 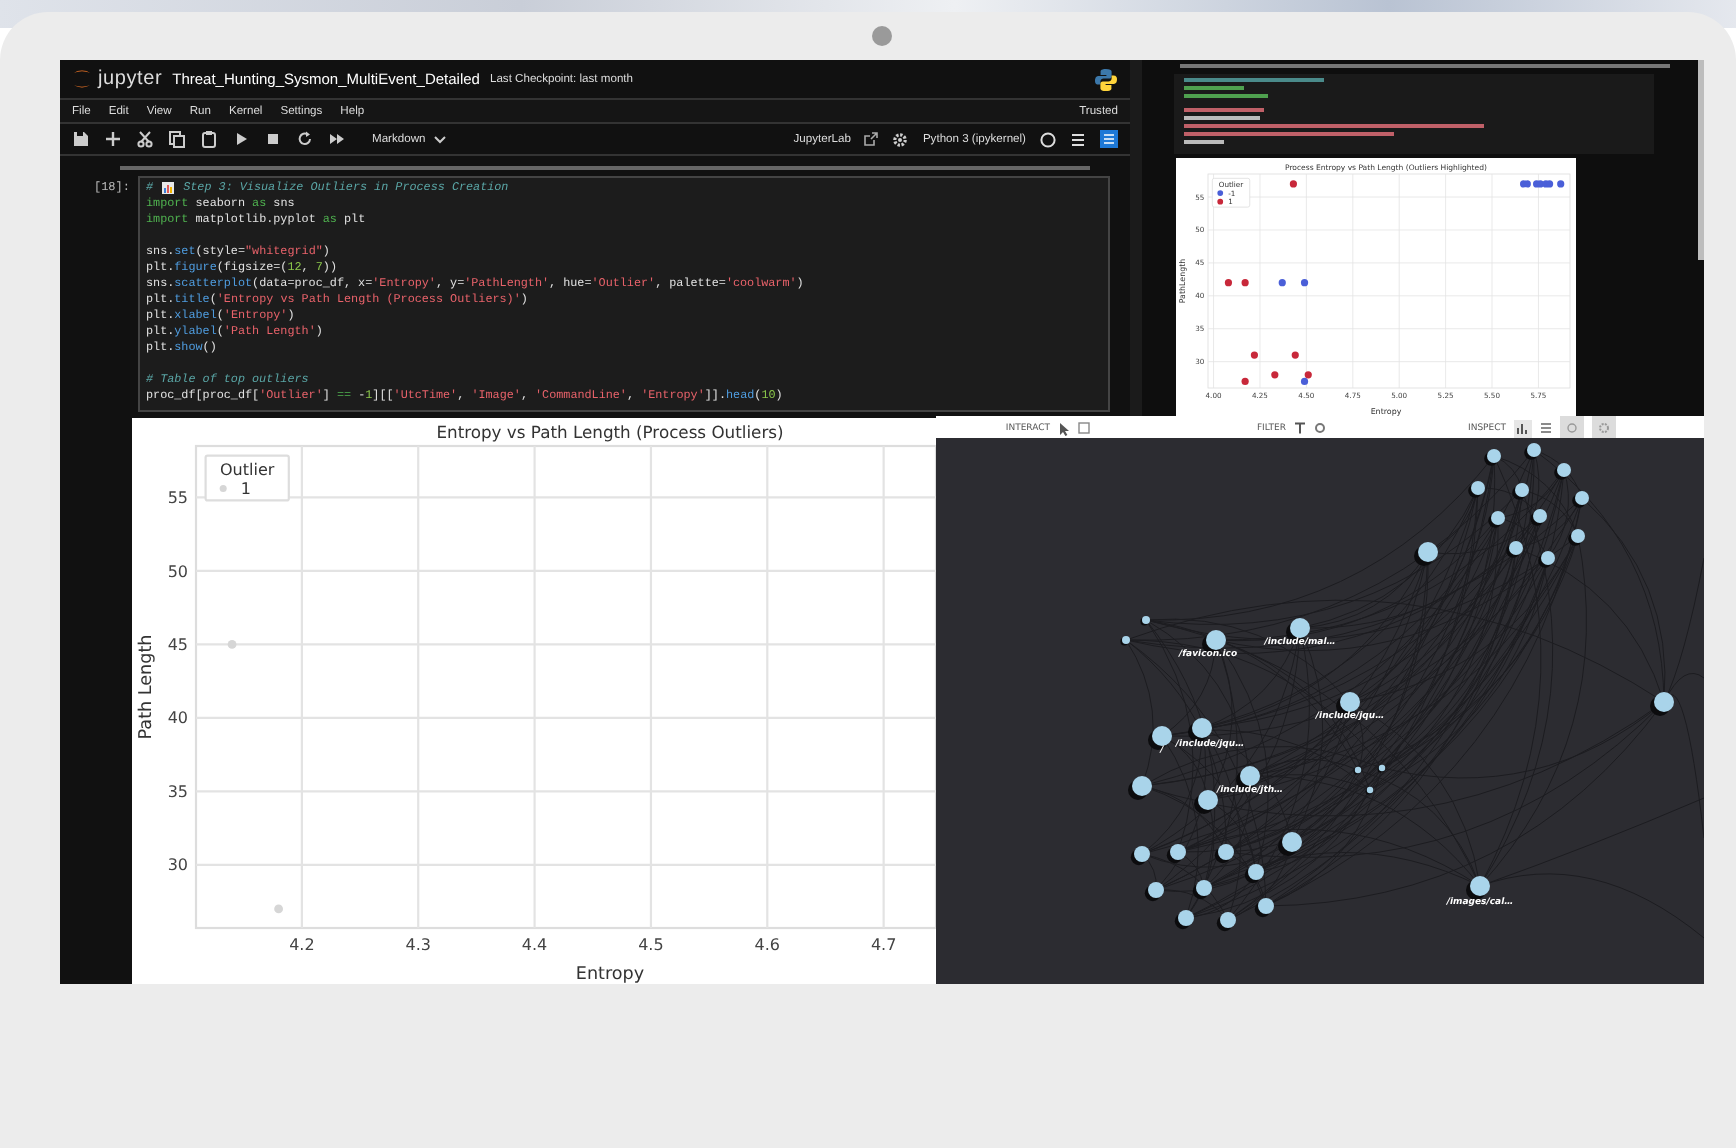 What do you see at coordinates (247, 469) in the screenshot?
I see `legend-title: Outlier` at bounding box center [247, 469].